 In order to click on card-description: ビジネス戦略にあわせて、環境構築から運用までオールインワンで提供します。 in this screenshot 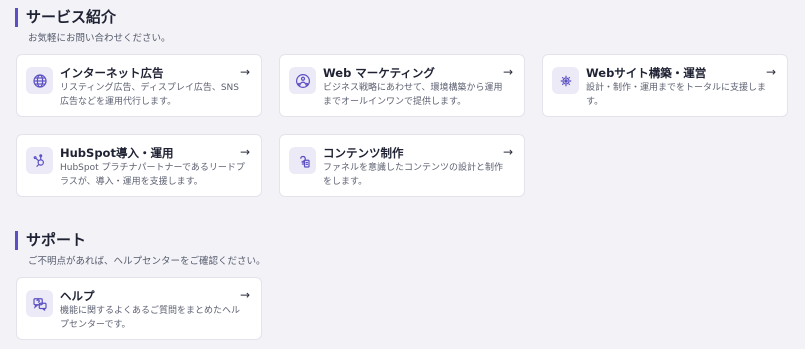, I will do `click(413, 95)`.